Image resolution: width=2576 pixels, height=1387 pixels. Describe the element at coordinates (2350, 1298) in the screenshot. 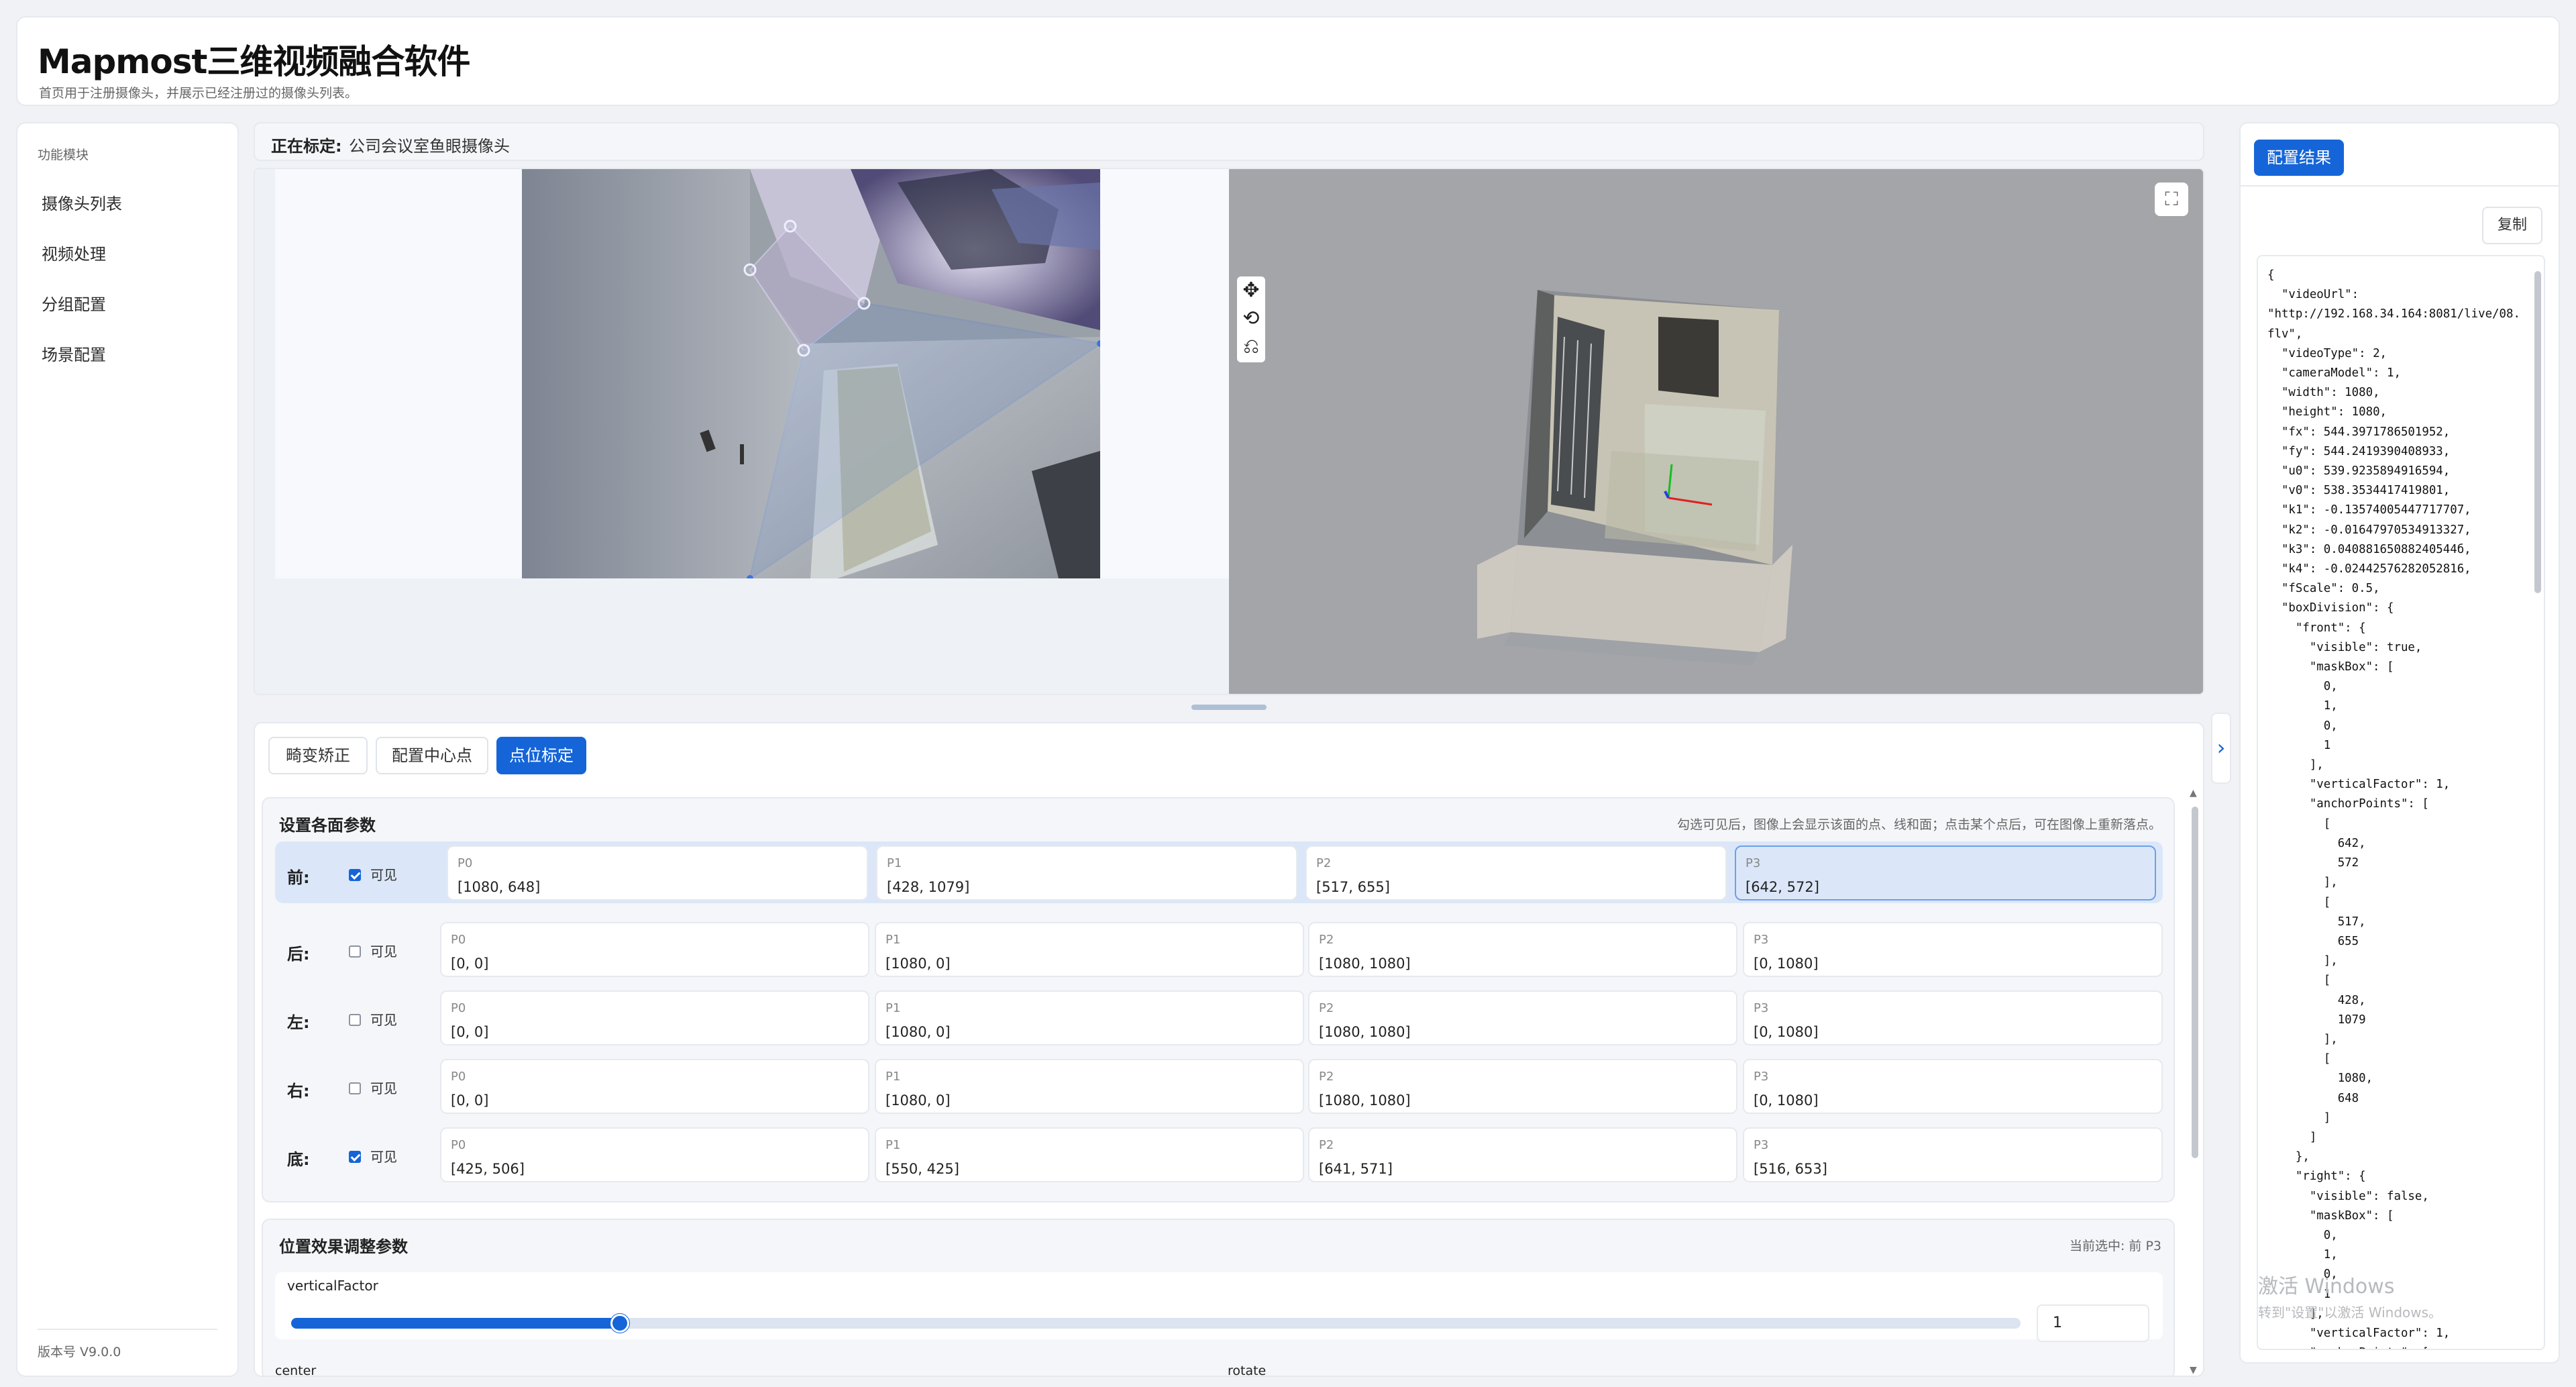

I see `windows-activation-watermark: 激活 Windows 转到"设置"以激活 Windows。` at that location.